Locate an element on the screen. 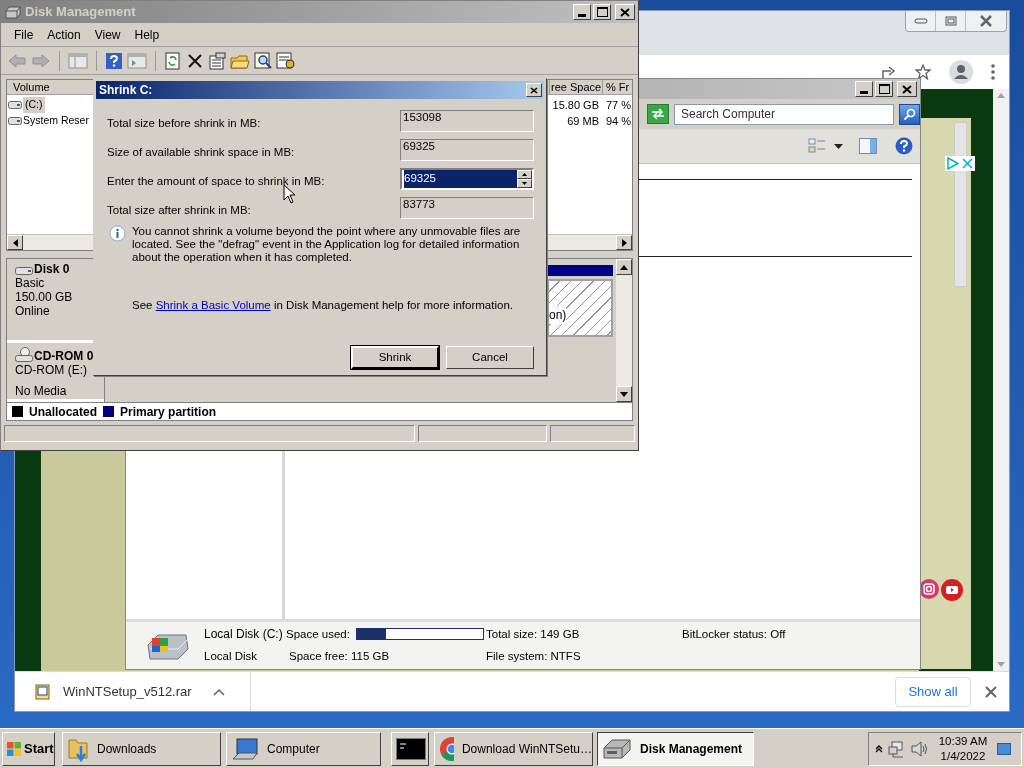 Image resolution: width=1024 pixels, height=768 pixels. disk-detail: Basic is located at coordinates (30, 283).